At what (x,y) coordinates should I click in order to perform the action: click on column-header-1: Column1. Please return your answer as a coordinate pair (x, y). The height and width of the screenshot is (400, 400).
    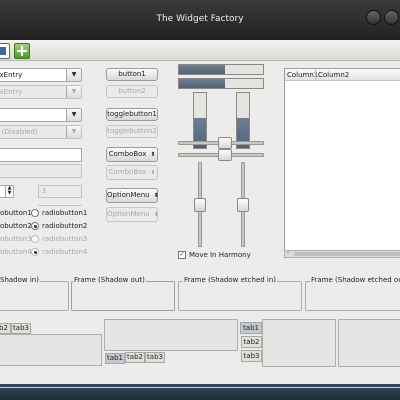
    Looking at the image, I should click on (302, 75).